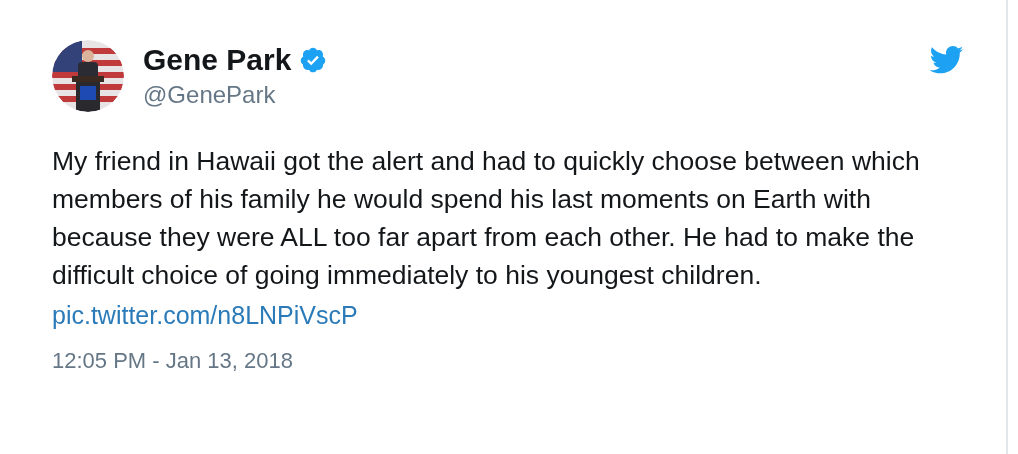 The height and width of the screenshot is (454, 1018). What do you see at coordinates (217, 60) in the screenshot?
I see `author-name: Gene Park` at bounding box center [217, 60].